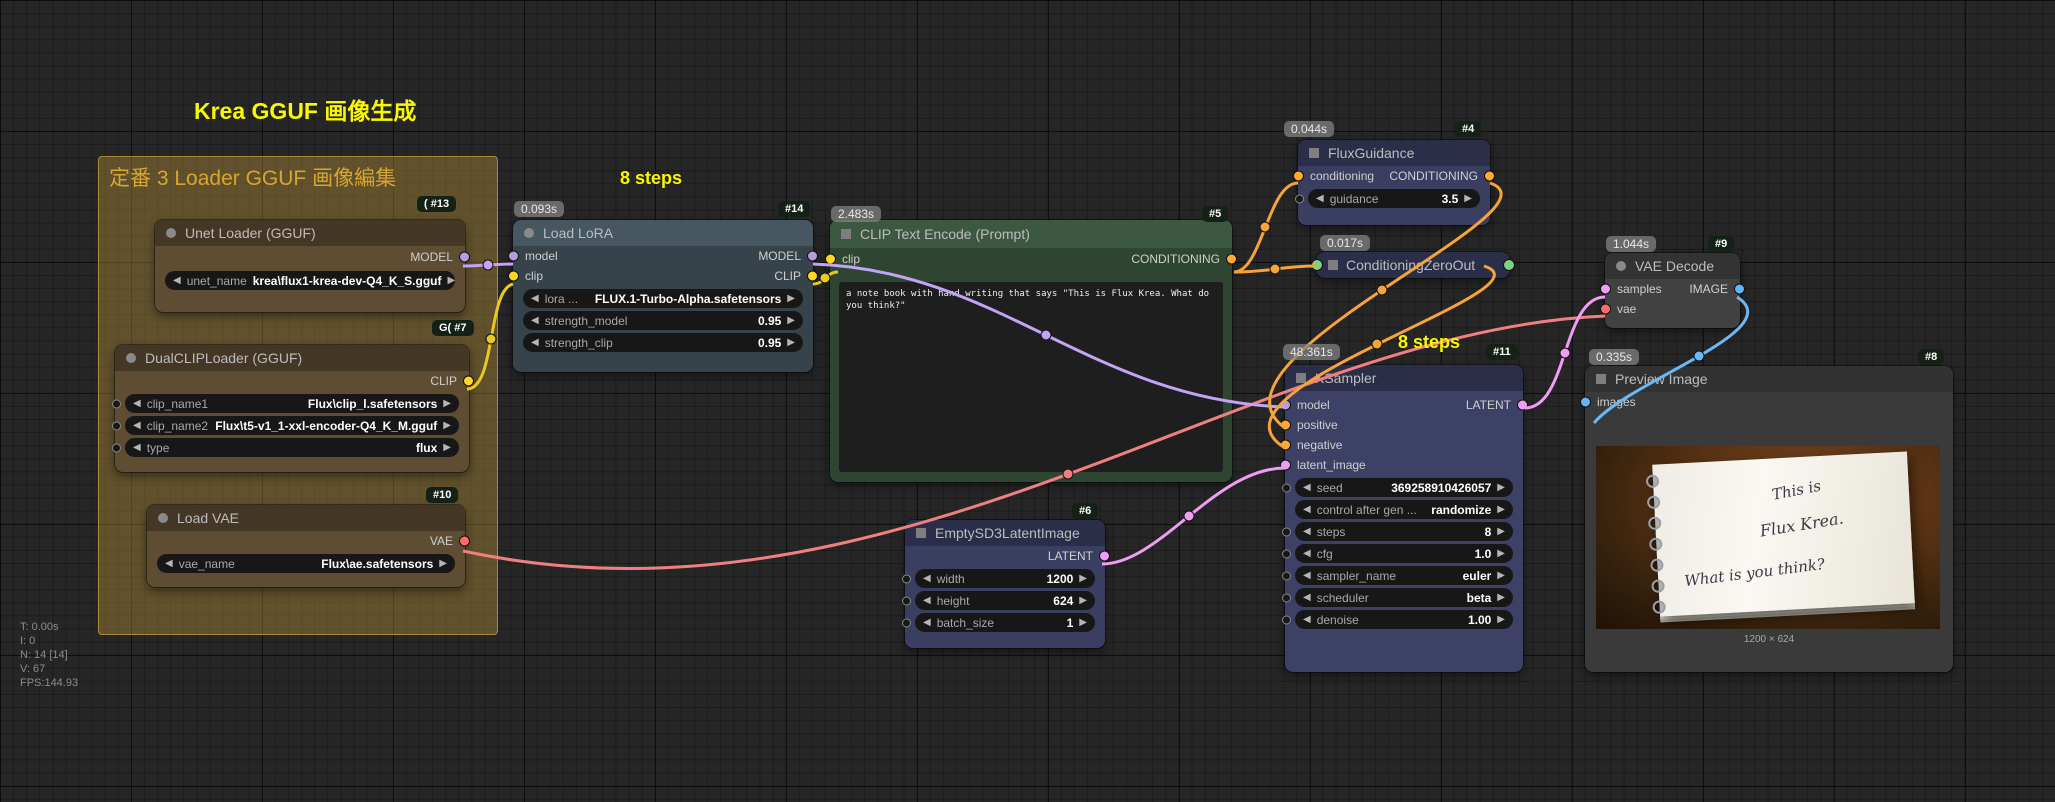 The image size is (2055, 802). What do you see at coordinates (1605, 309) in the screenshot?
I see `input-socket-vae` at bounding box center [1605, 309].